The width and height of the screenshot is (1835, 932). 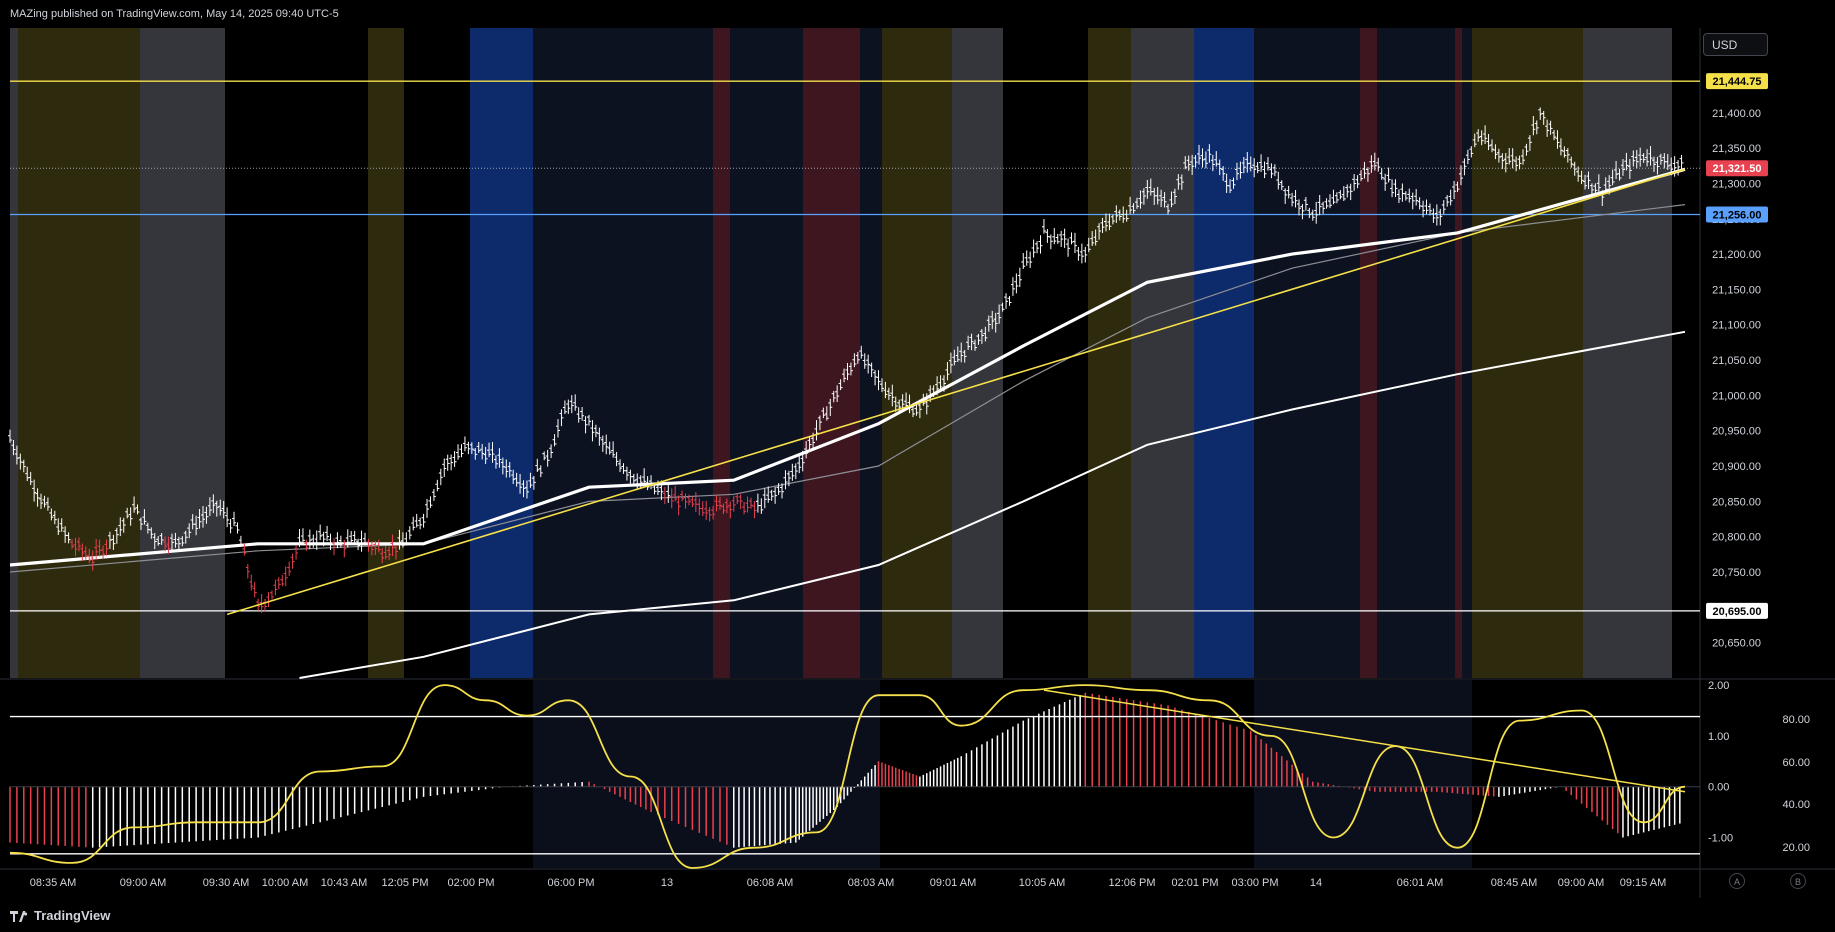 What do you see at coordinates (1736, 467) in the screenshot?
I see `price-axis-tick: 20,900.00` at bounding box center [1736, 467].